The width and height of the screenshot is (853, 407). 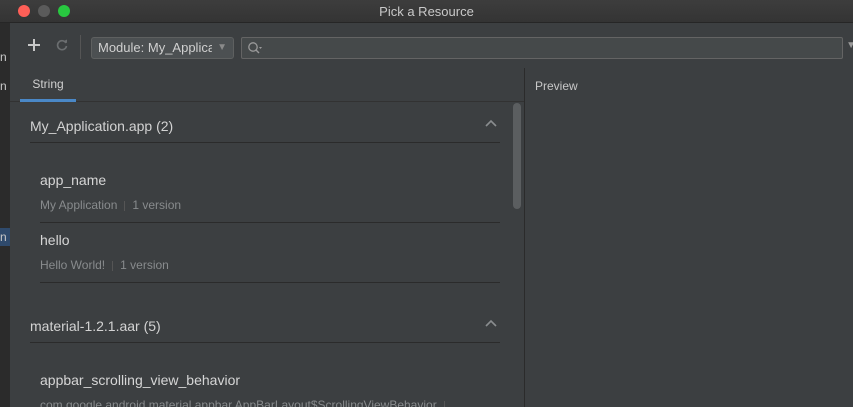 I want to click on group-header: material-1.2.1.aar (5), so click(x=265, y=322).